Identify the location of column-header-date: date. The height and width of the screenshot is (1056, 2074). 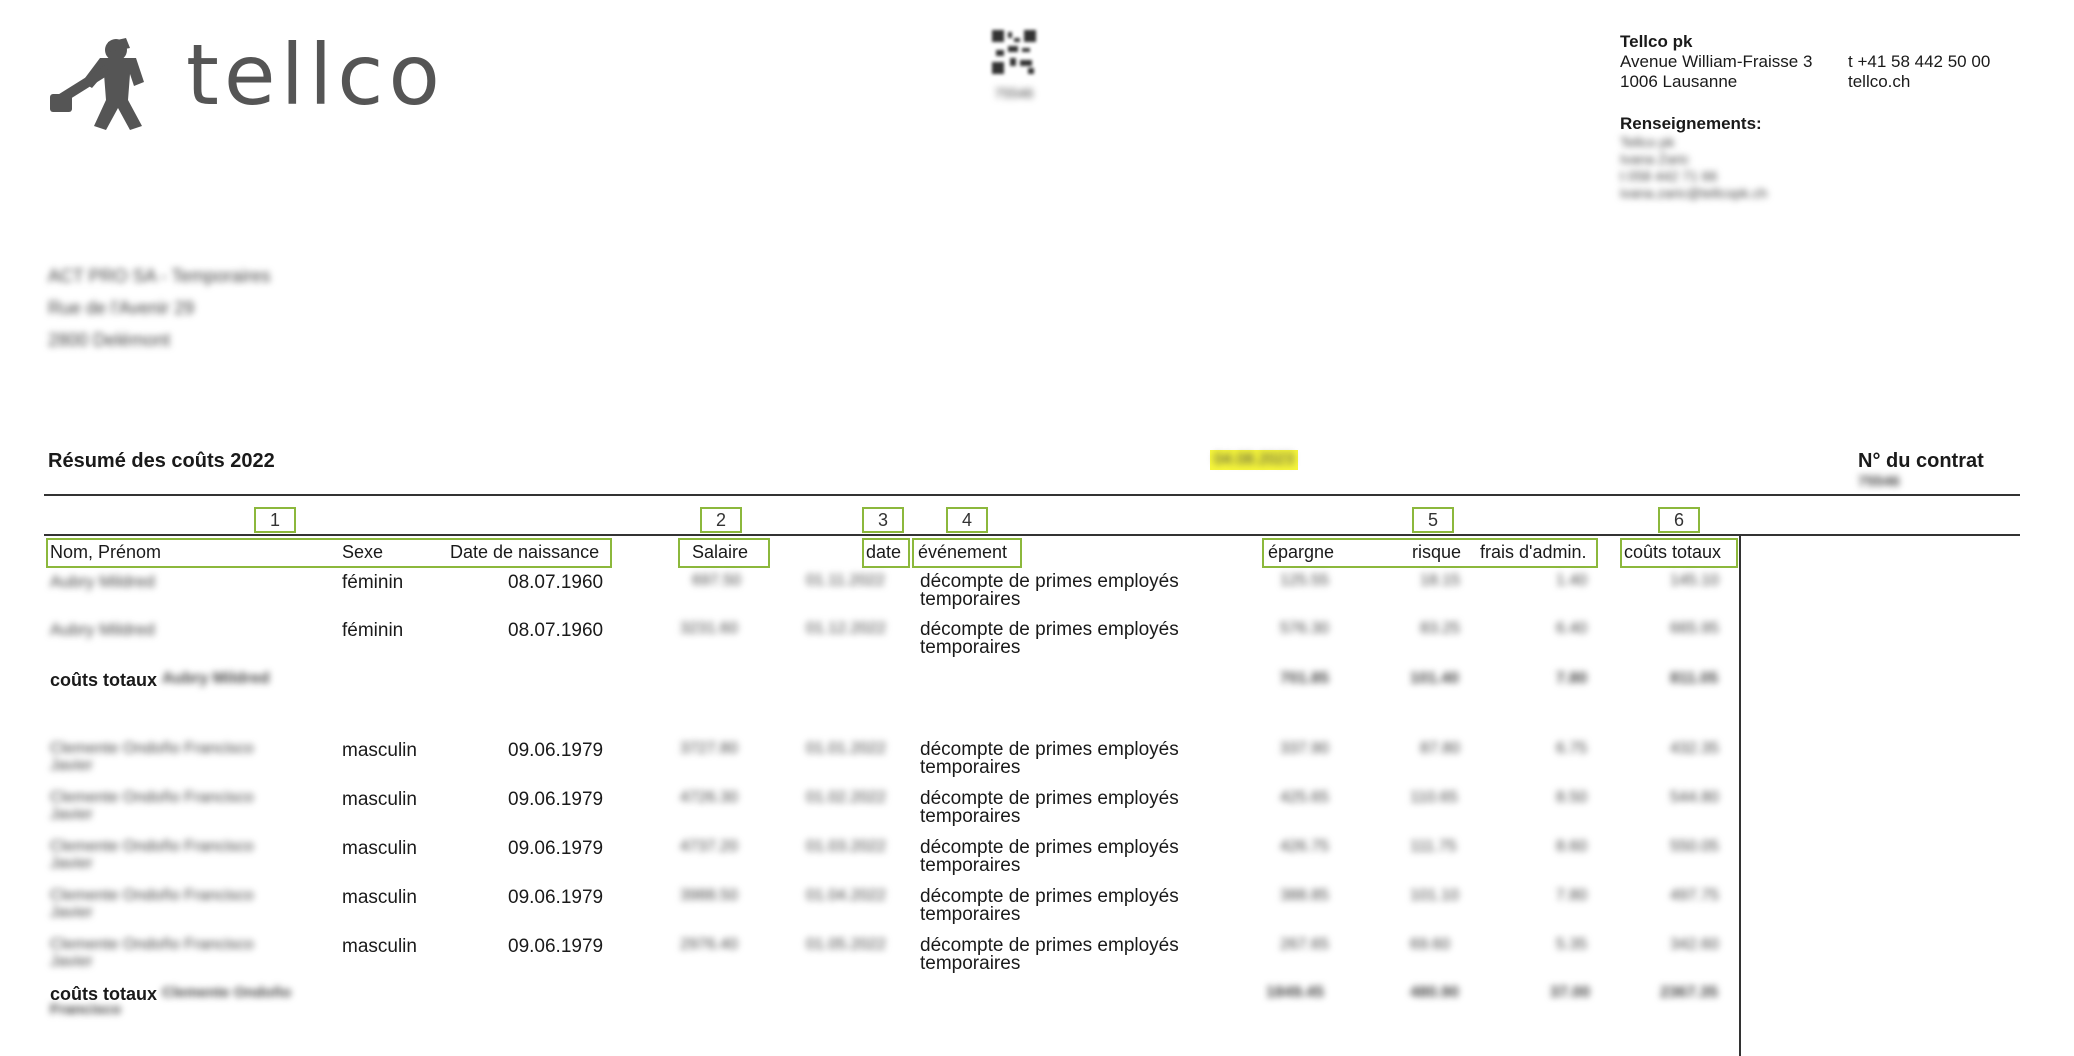
(884, 552).